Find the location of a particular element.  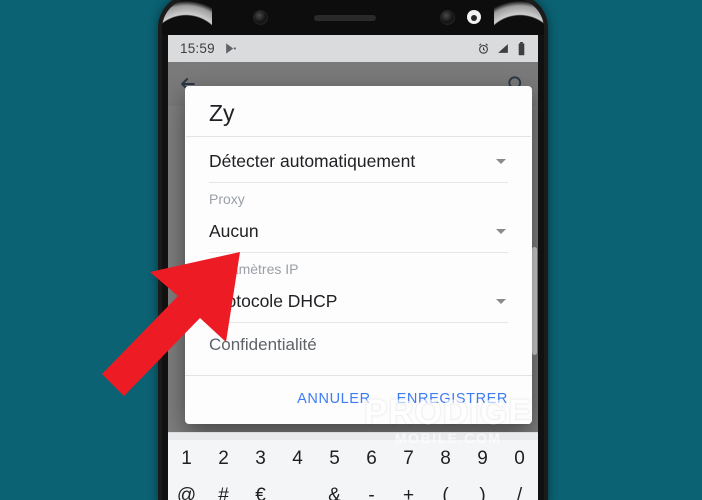

keyboard-key-): ) is located at coordinates (482, 492).